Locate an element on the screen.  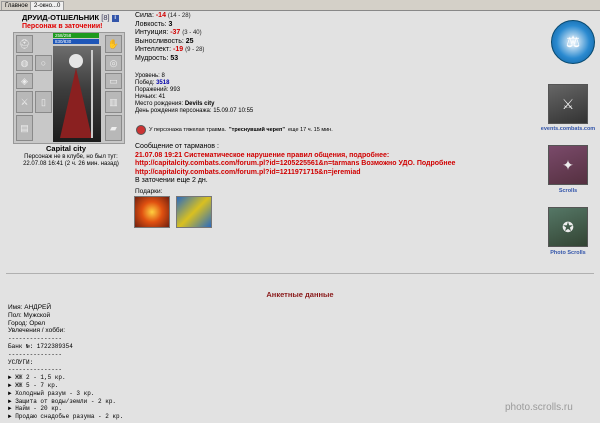
anket-service-line: ► ЖЖ 5 - 7 кр. is located at coordinates (33, 385).